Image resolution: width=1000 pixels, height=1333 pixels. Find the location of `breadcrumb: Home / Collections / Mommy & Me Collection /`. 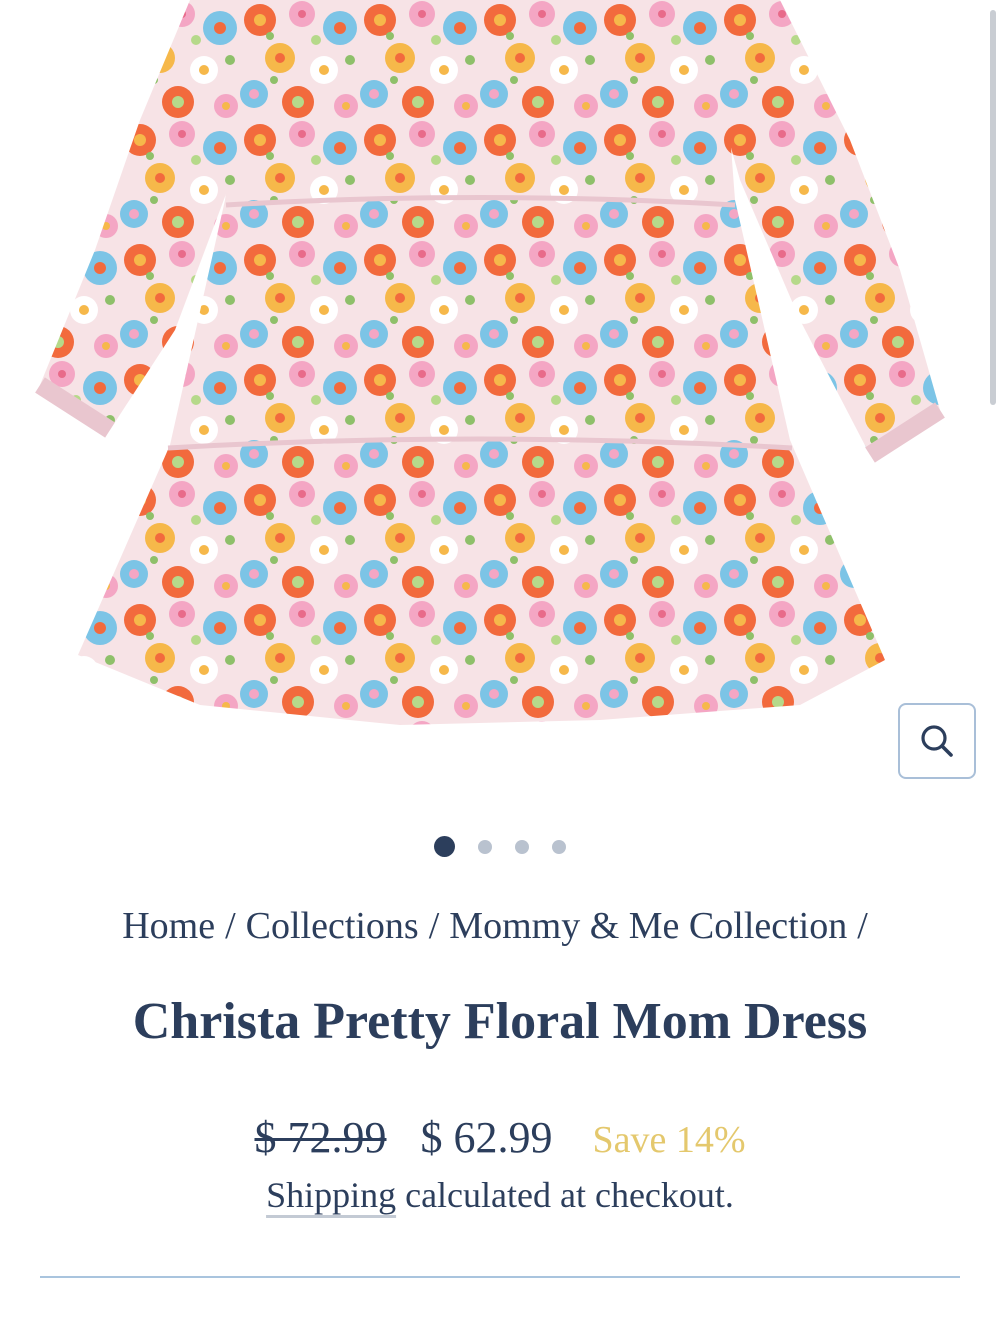

breadcrumb: Home / Collections / Mommy & Me Collection / is located at coordinates (500, 926).